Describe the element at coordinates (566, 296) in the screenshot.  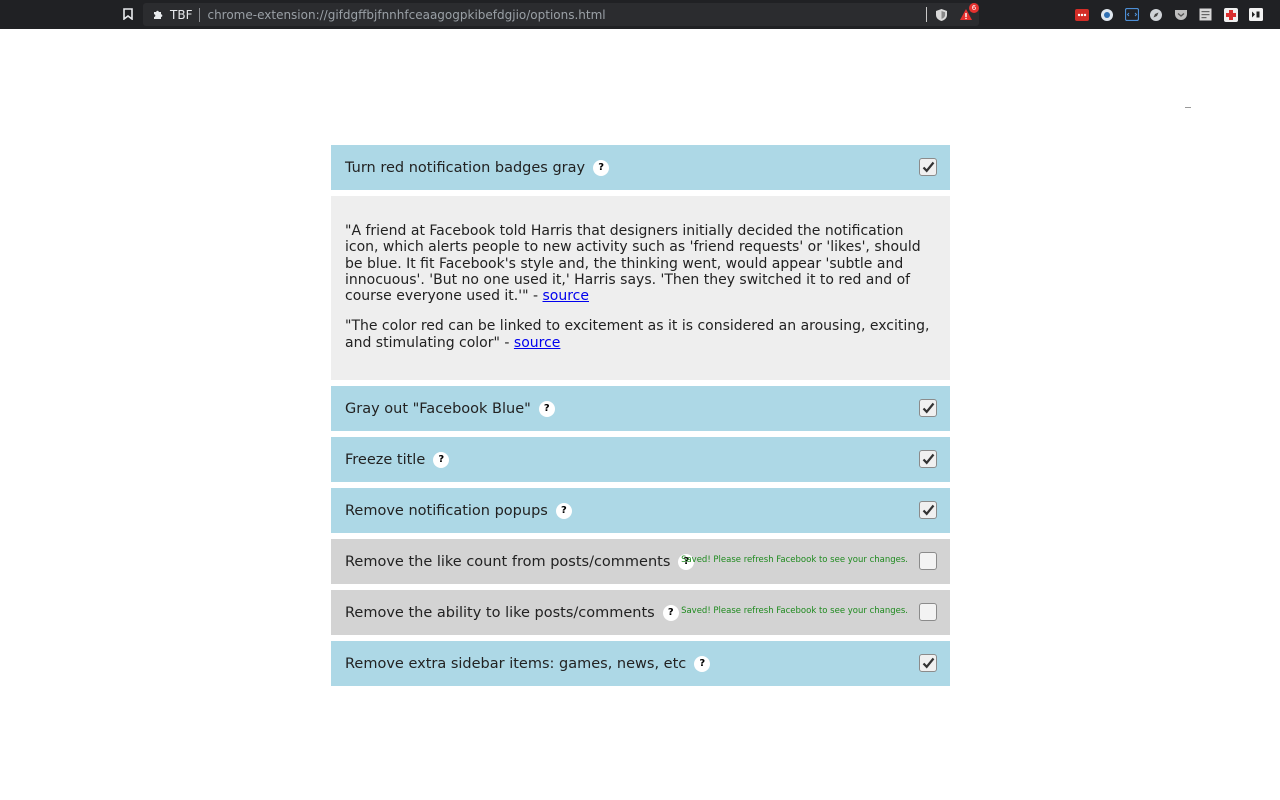
I see `source-link-1: source` at that location.